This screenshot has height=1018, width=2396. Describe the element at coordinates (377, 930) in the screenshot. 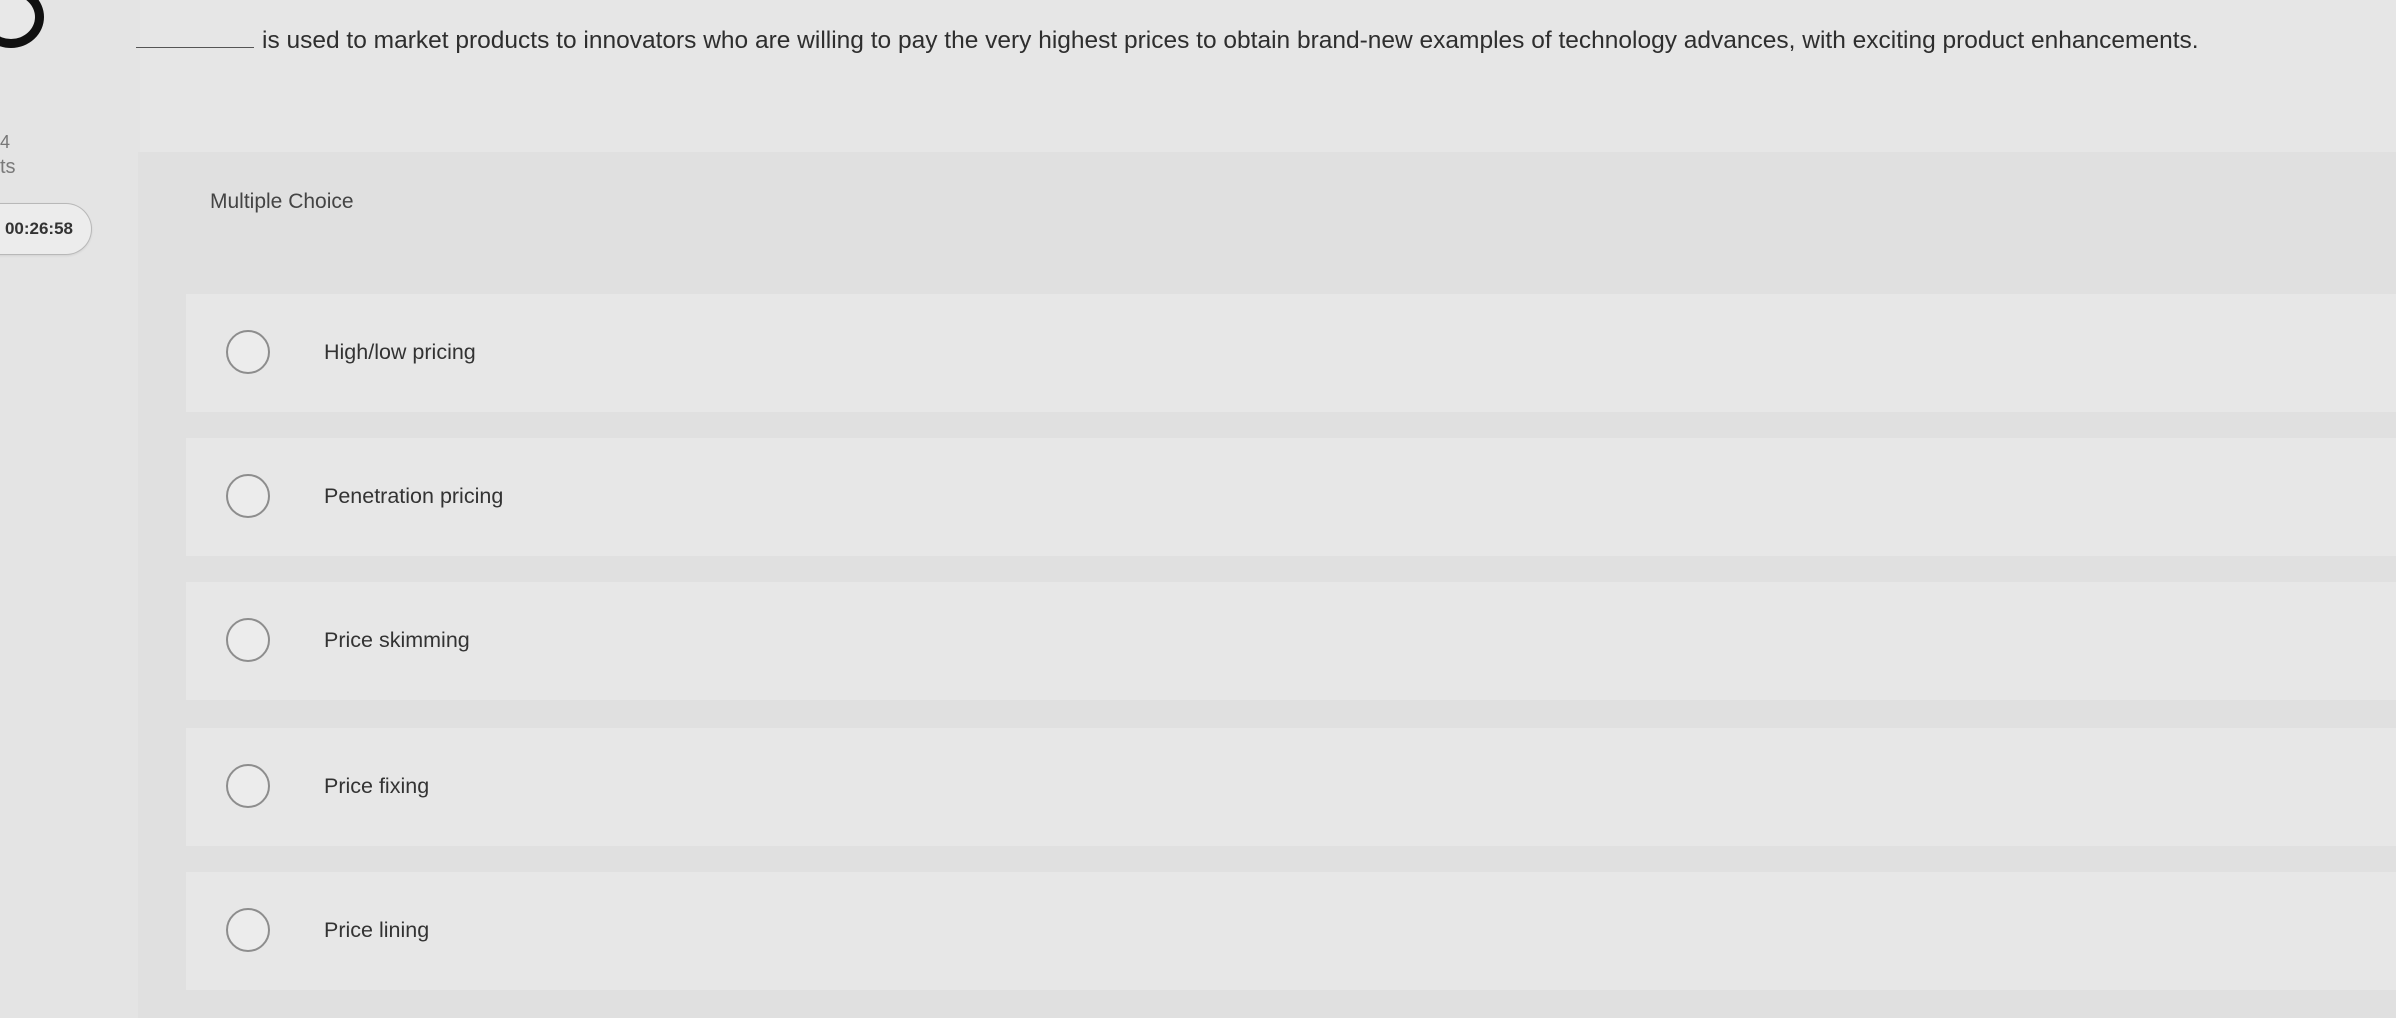

I see `answer-option-label: Price lining` at that location.